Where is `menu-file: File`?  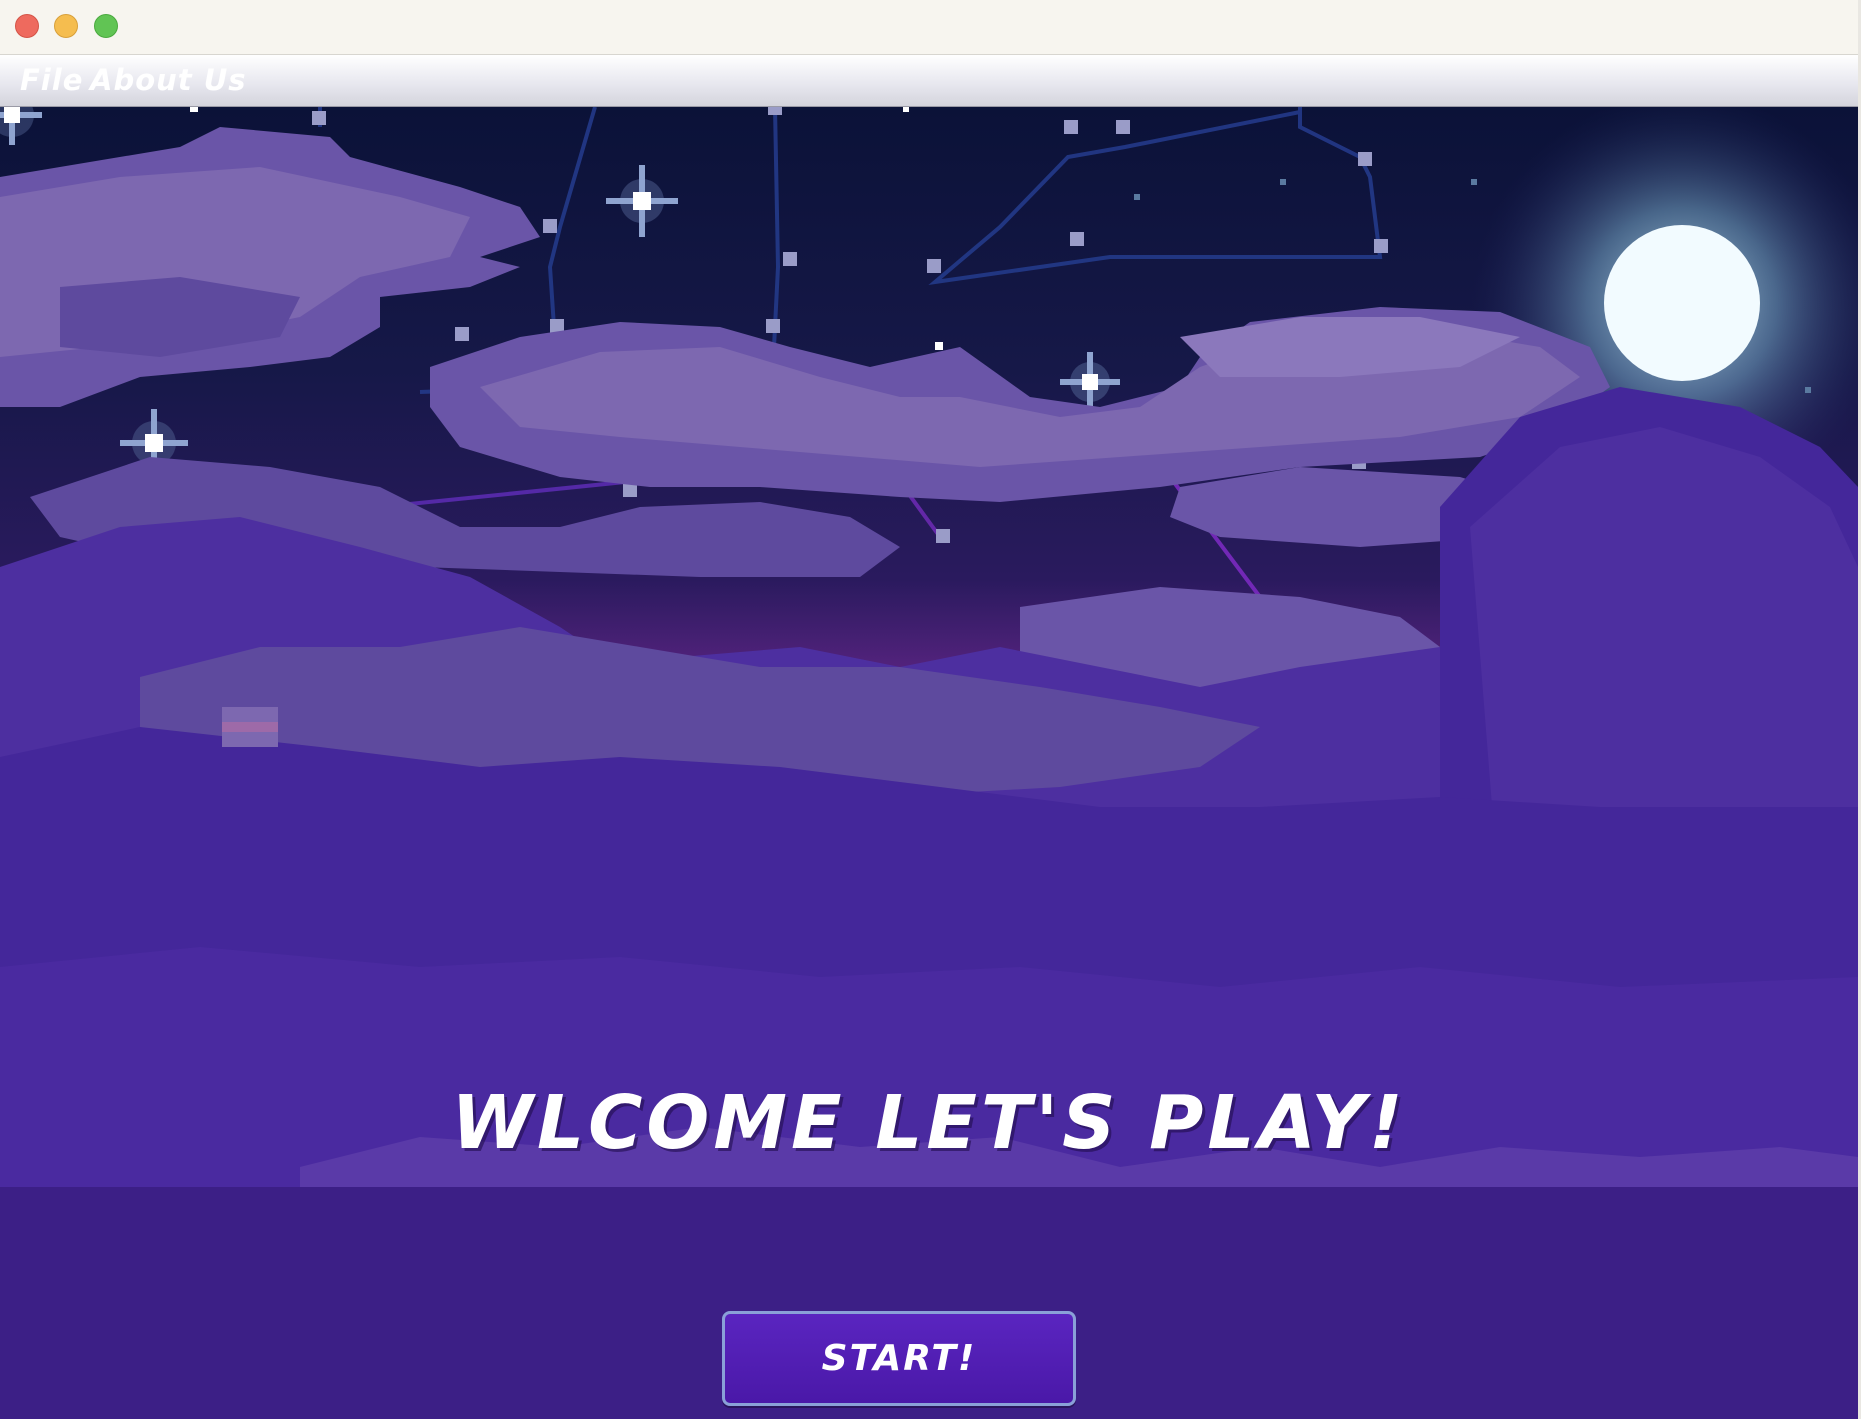
menu-file: File is located at coordinates (51, 80).